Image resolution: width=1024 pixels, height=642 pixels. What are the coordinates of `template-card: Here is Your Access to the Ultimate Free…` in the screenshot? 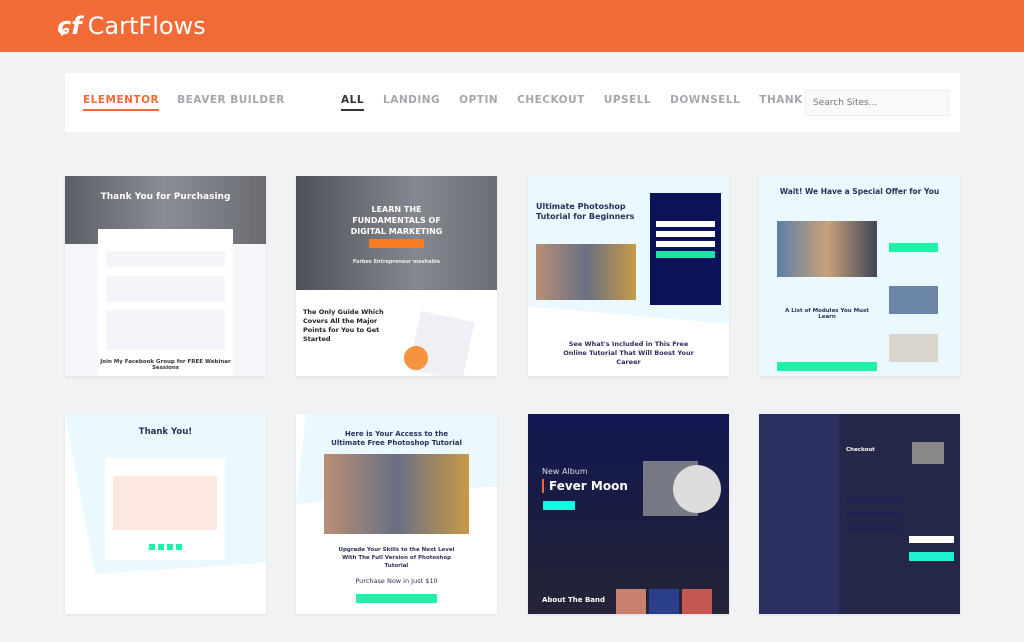 It's located at (396, 514).